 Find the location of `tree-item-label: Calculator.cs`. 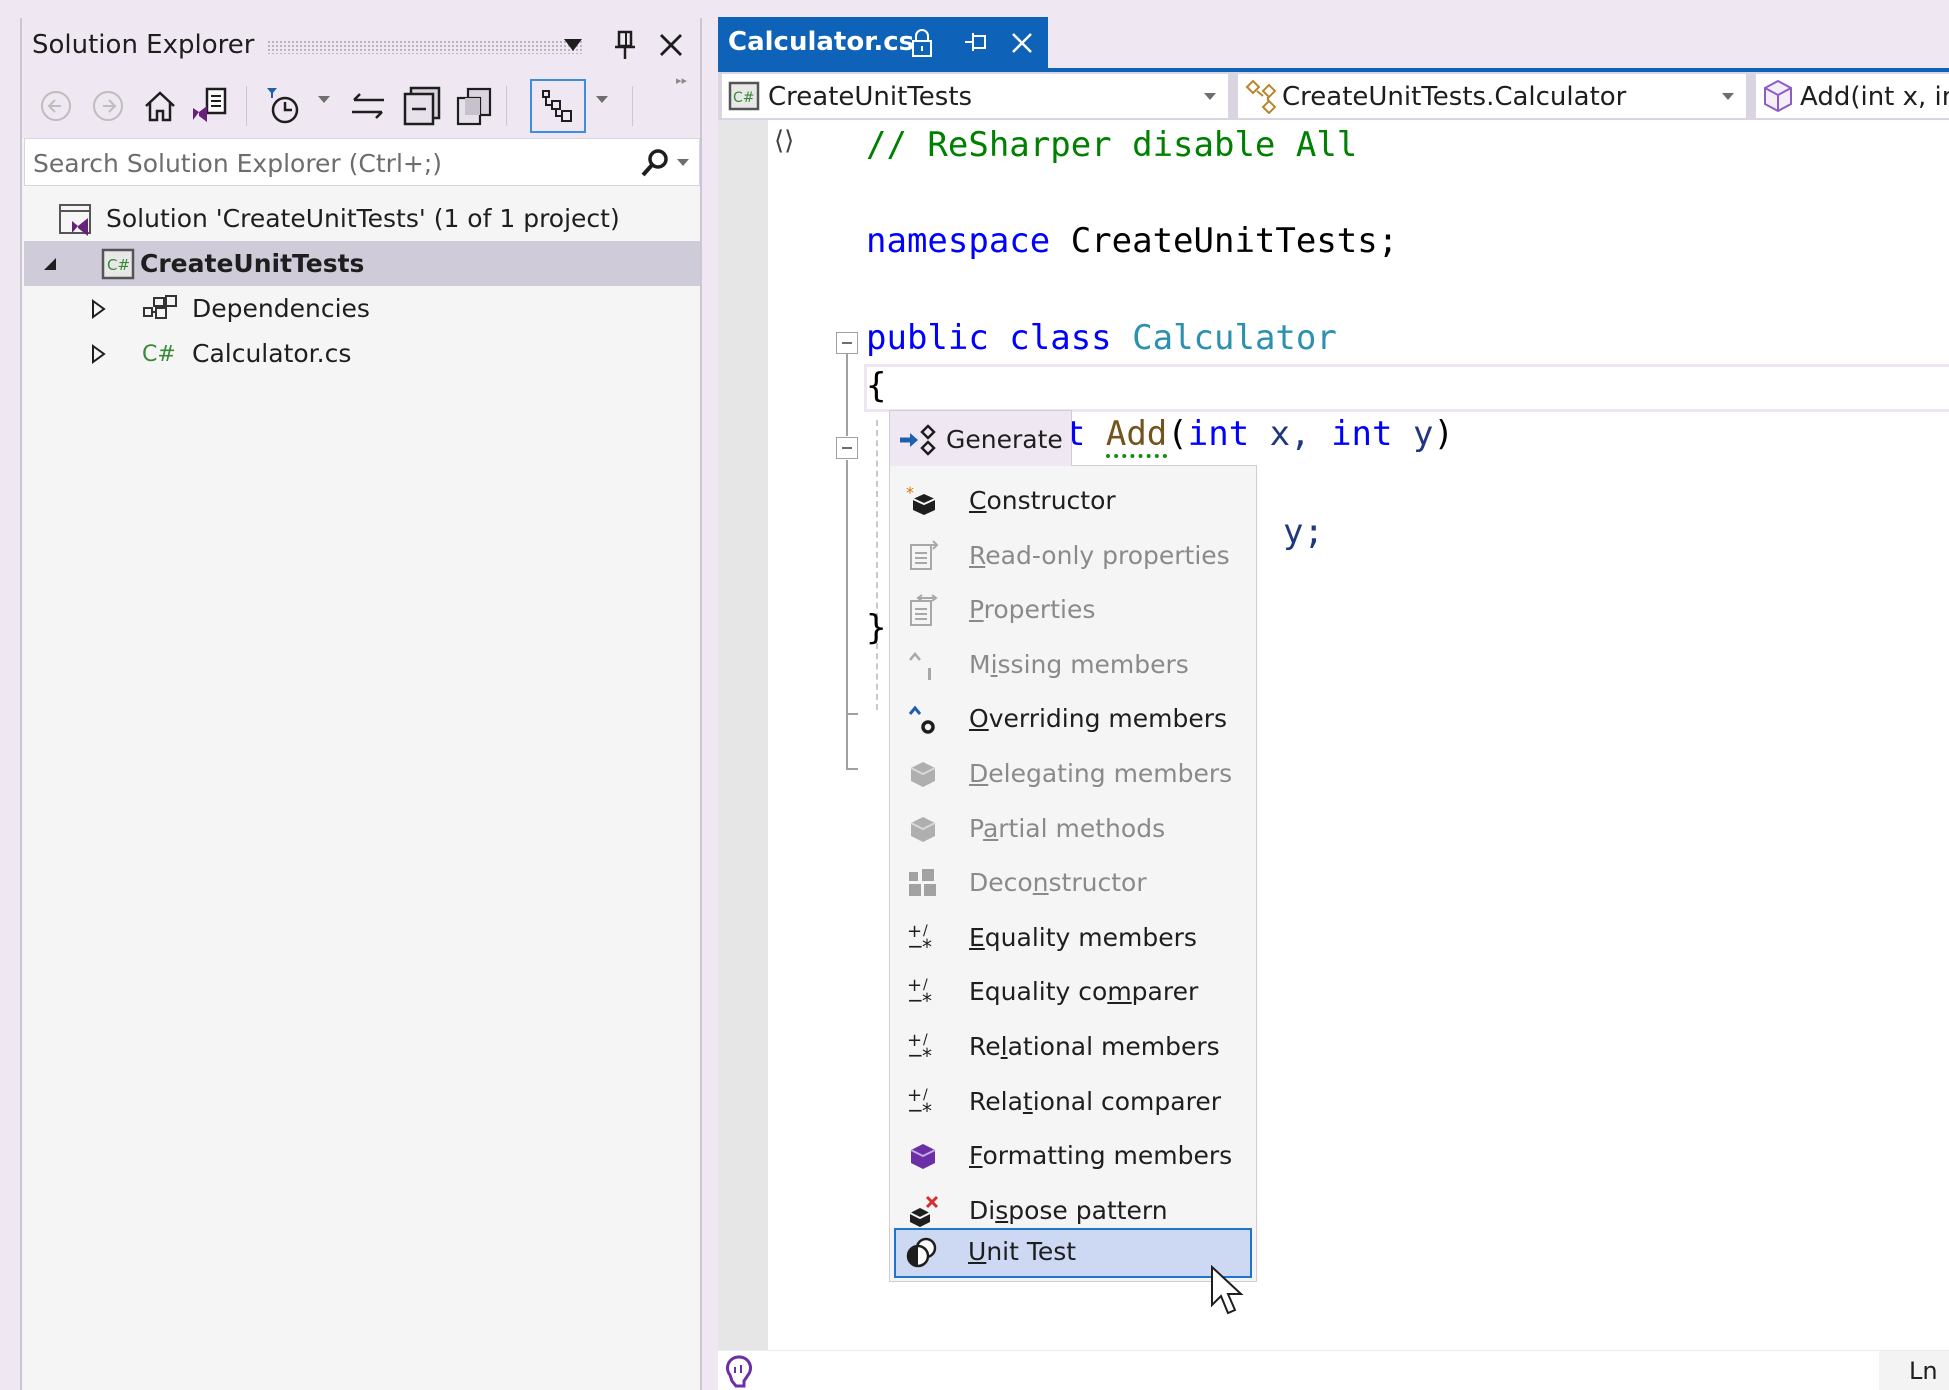

tree-item-label: Calculator.cs is located at coordinates (272, 353).